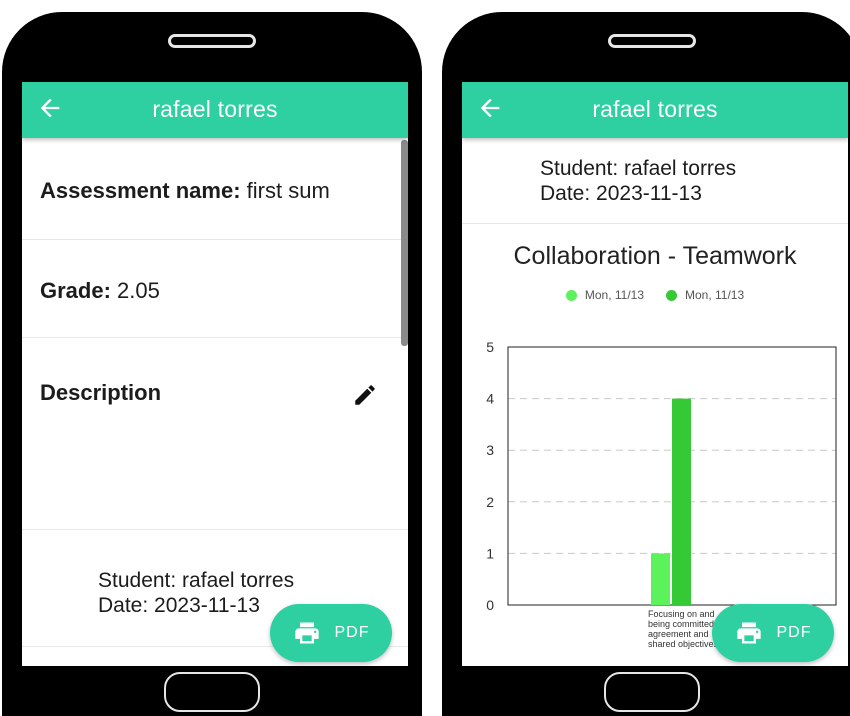 This screenshot has width=850, height=716. I want to click on x-tick-label: agreement and, so click(678, 634).